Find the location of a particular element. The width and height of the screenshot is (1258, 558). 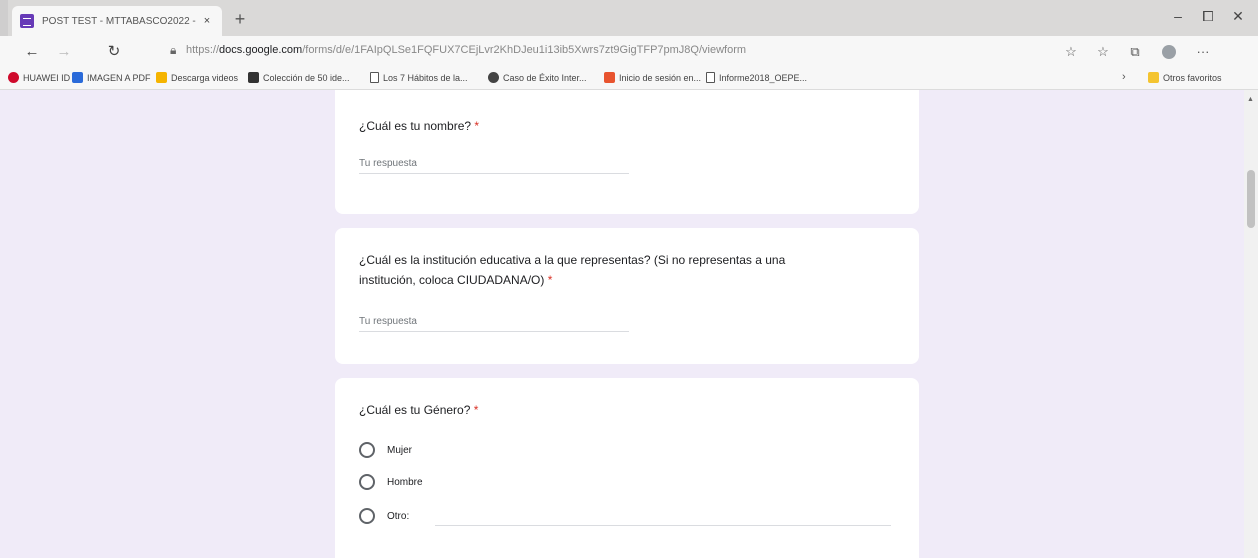

question-card-gender: ¿Cuál es tu Género? * Mujer Hombre Otro: is located at coordinates (627, 468).